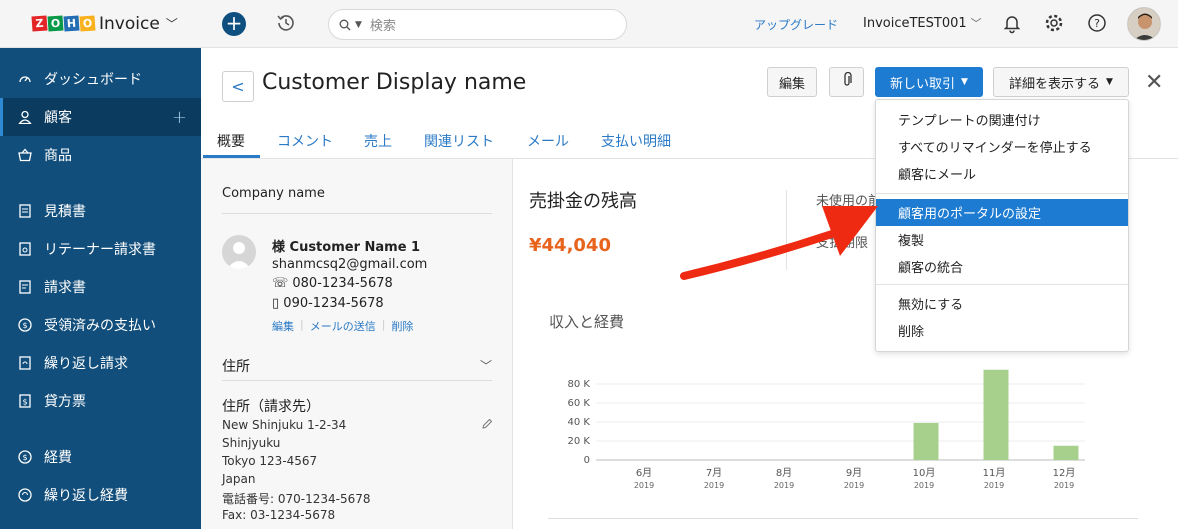  I want to click on sidebar-item-label: 繰り返し請求, so click(86, 364).